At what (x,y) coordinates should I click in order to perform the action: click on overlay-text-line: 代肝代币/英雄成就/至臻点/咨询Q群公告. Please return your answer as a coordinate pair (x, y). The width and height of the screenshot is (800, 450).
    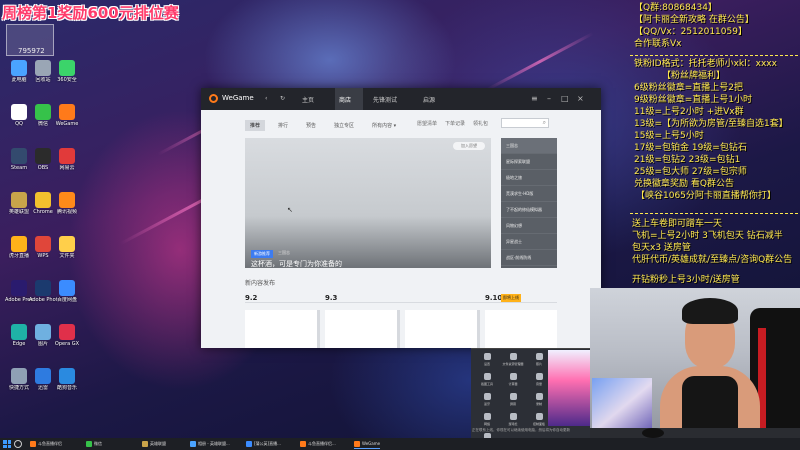
    Looking at the image, I should click on (712, 260).